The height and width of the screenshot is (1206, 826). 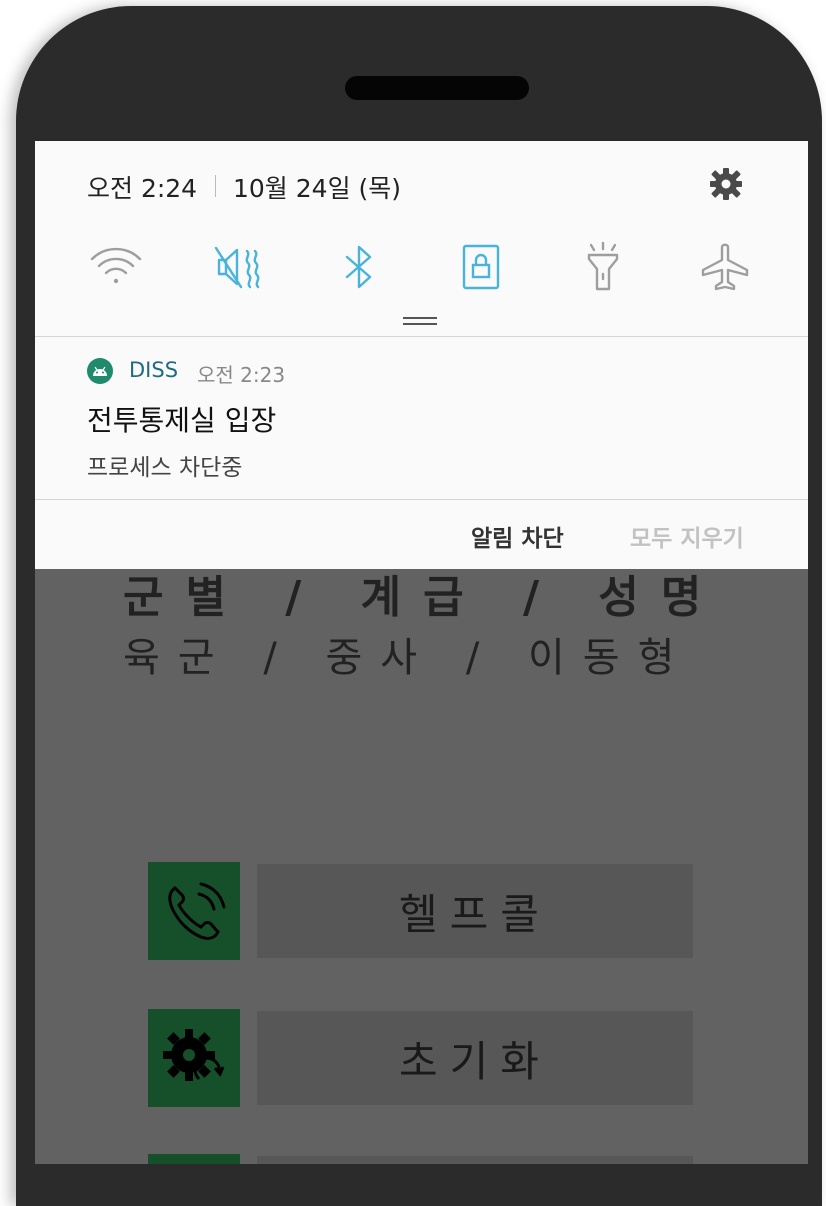 What do you see at coordinates (142, 188) in the screenshot?
I see `status-time: 오전 2:24` at bounding box center [142, 188].